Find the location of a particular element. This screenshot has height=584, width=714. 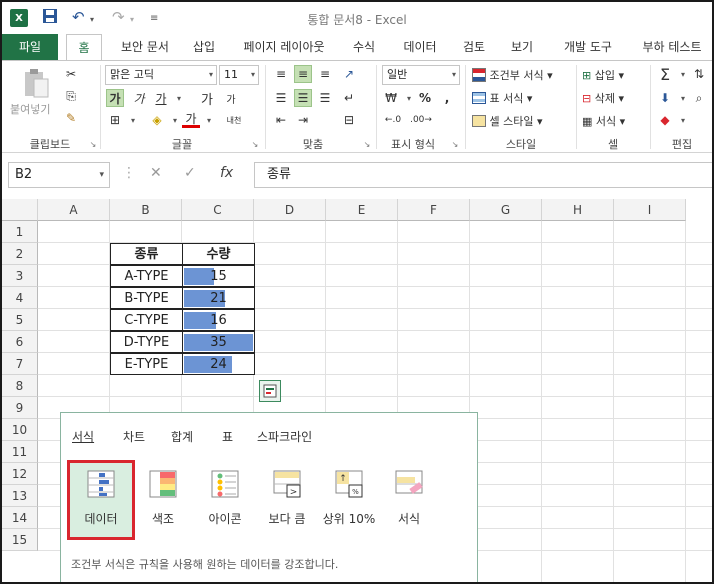

column-header: G is located at coordinates (506, 210).